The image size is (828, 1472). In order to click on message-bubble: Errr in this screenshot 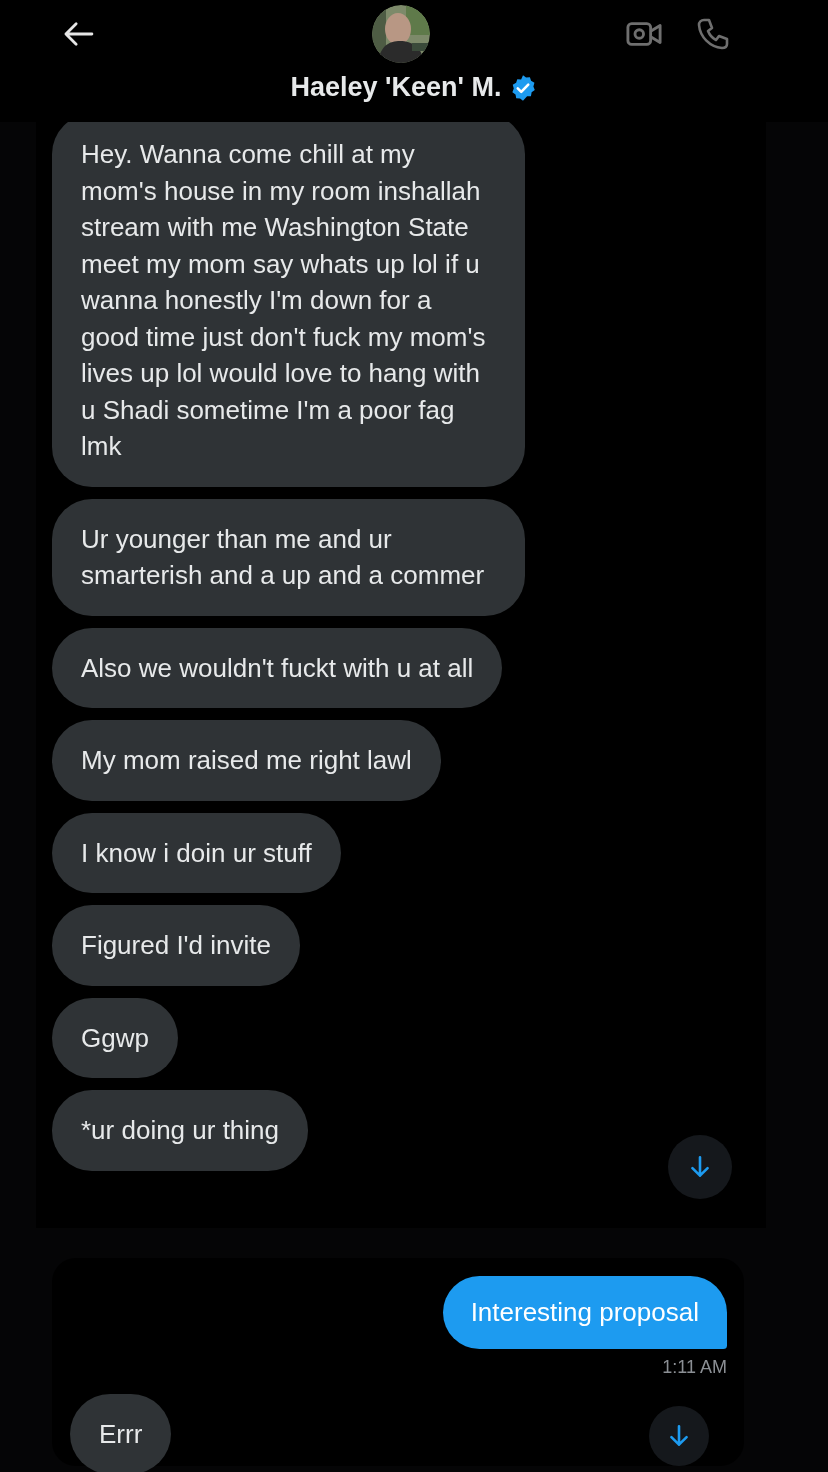, I will do `click(121, 1432)`.